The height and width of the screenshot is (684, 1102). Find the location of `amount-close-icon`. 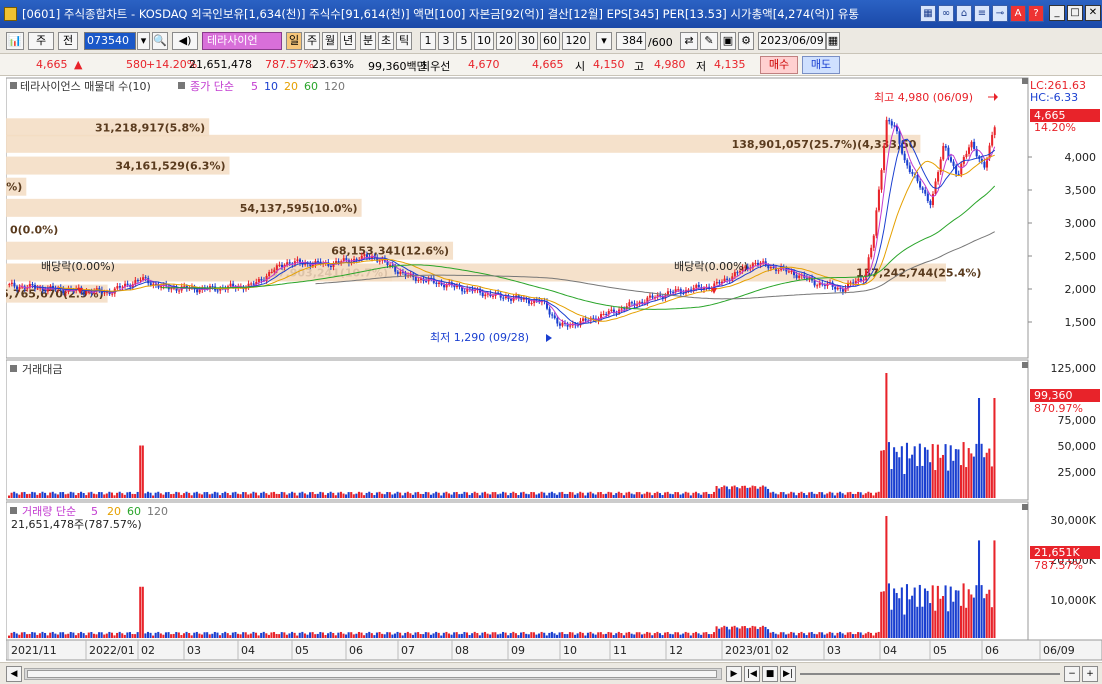

amount-close-icon is located at coordinates (1025, 365).